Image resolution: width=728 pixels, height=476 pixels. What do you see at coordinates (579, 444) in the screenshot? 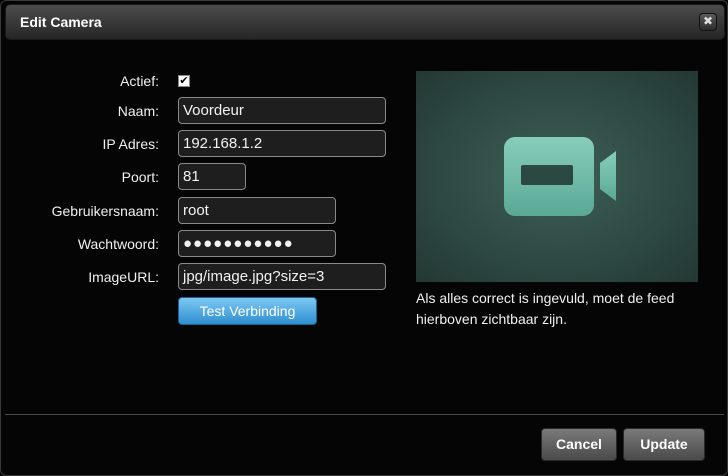
I see `cancel-button: Cancel` at bounding box center [579, 444].